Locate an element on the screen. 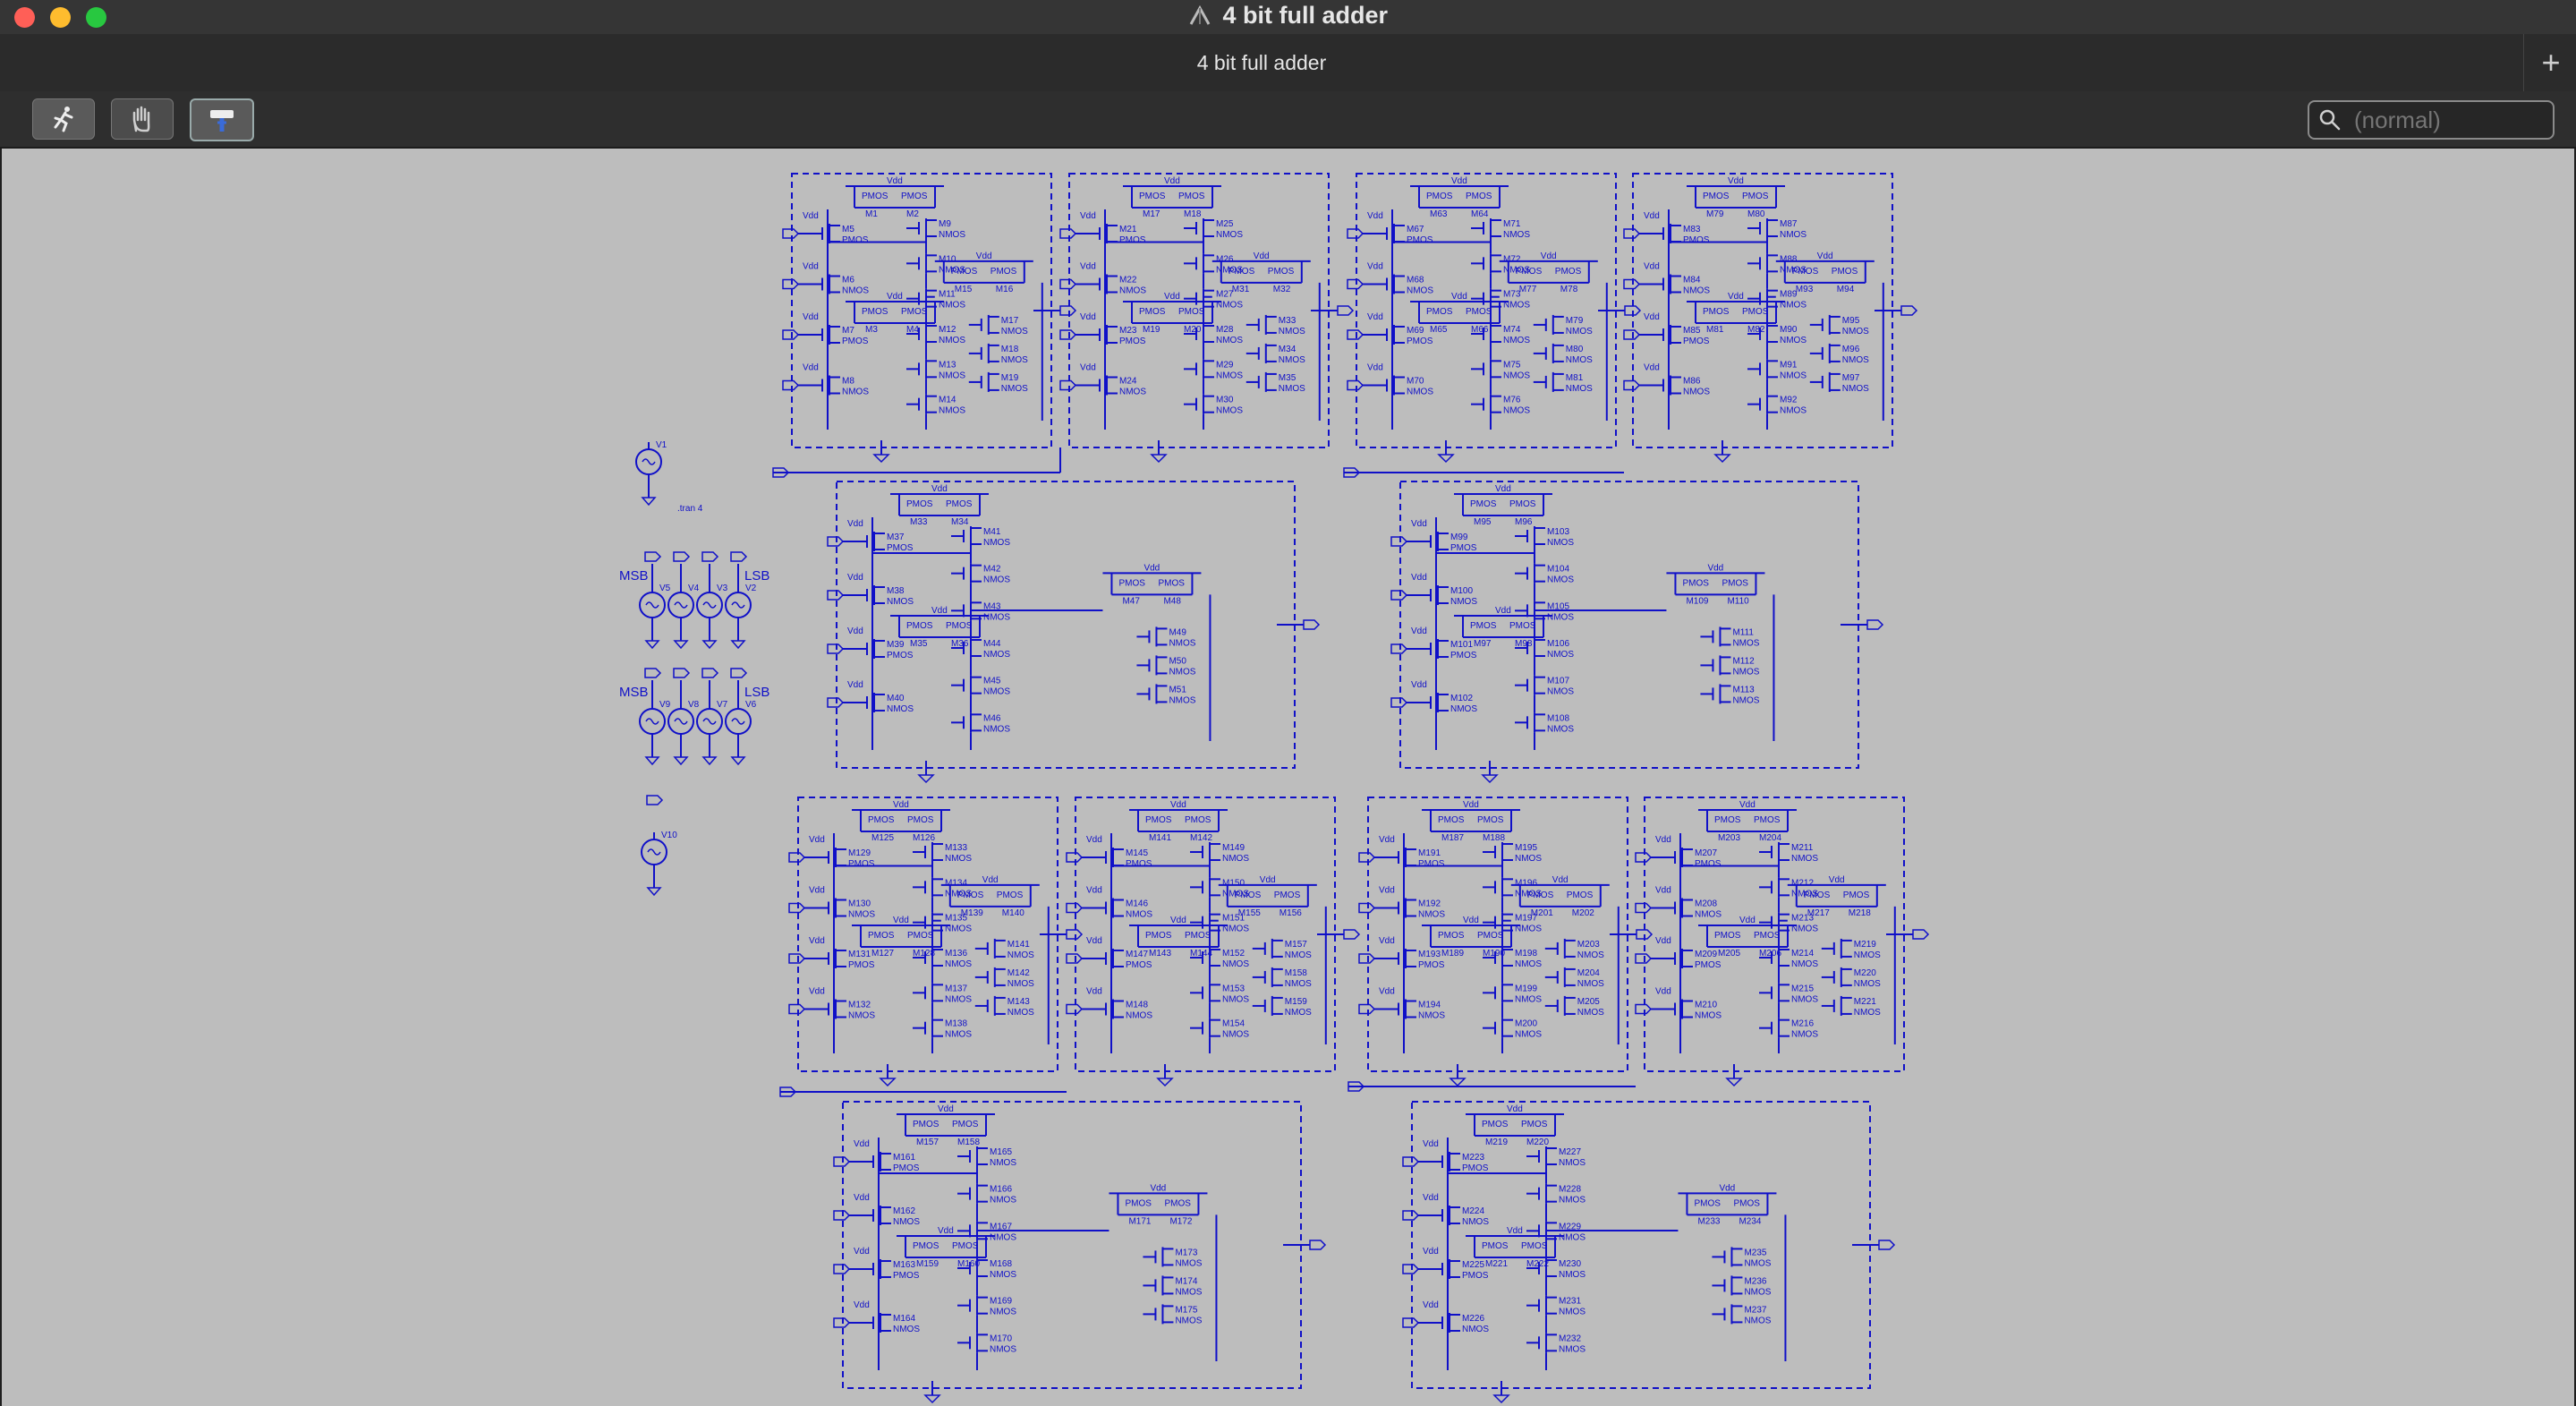 Image resolution: width=2576 pixels, height=1406 pixels. search-box is located at coordinates (2431, 120).